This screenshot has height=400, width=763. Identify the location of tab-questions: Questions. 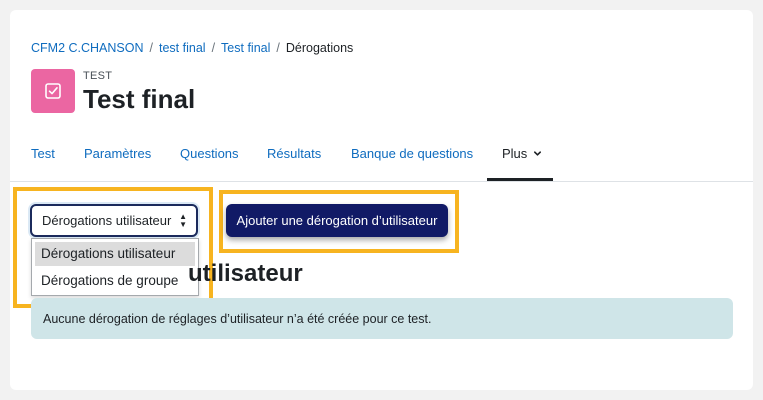
(209, 153).